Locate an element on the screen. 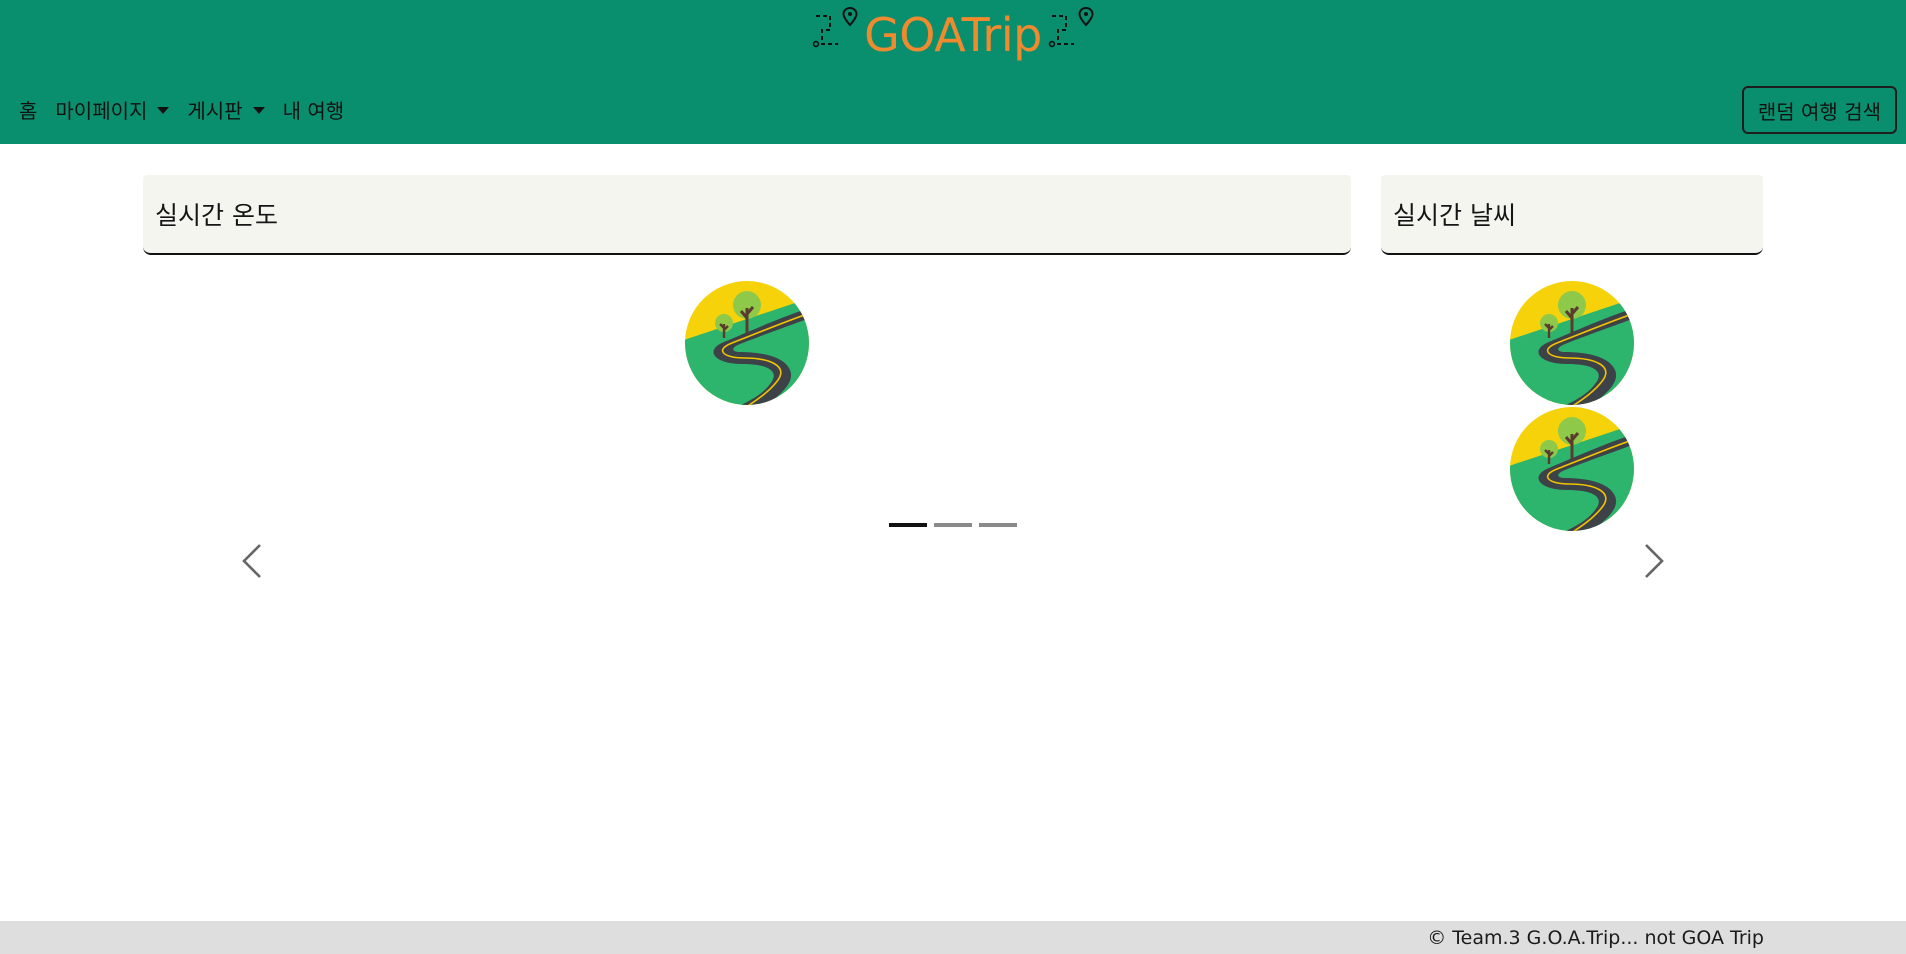 This screenshot has width=1906, height=954. nav-board-label: 게시판 is located at coordinates (215, 110).